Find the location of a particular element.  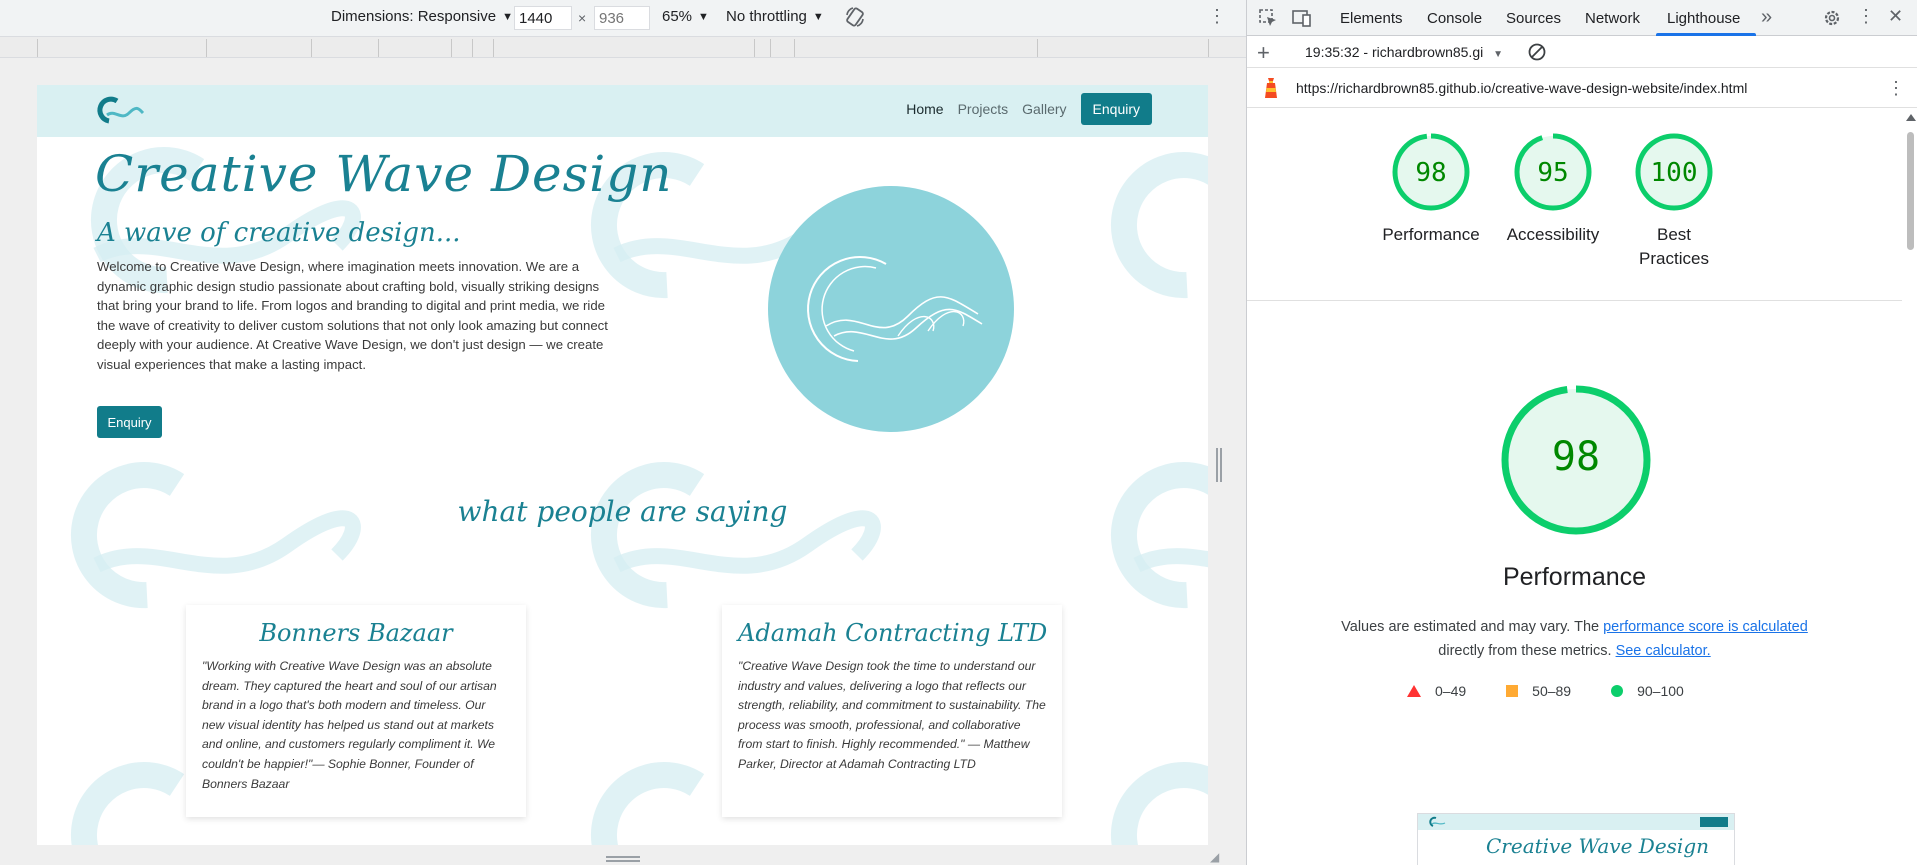

performance-gauge-large: 98 is located at coordinates (1576, 460).